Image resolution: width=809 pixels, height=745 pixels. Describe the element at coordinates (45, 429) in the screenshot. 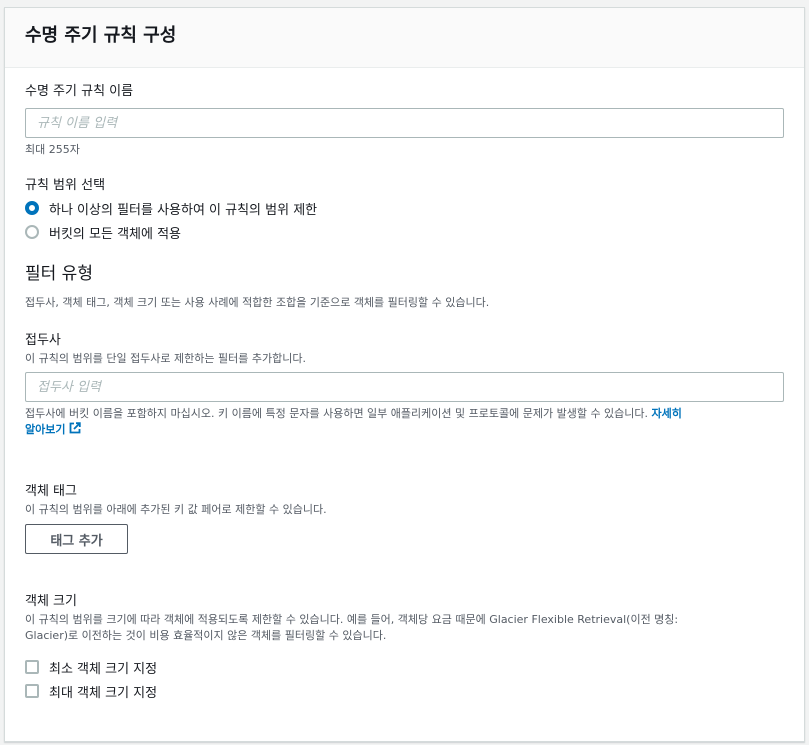

I see `learn-more-line2: 알아보기` at that location.